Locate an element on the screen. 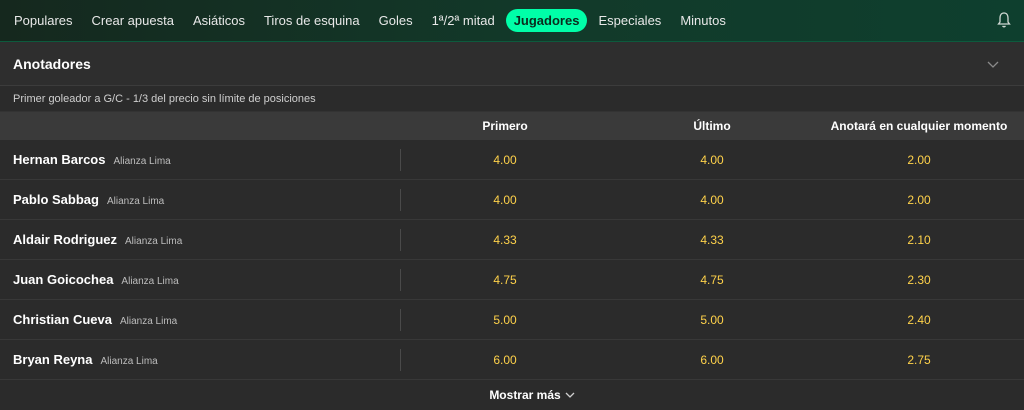 The height and width of the screenshot is (410, 1024). table-row: Pablo Sabbag Alianza Lima 4.00 4.00 2.00 is located at coordinates (512, 200).